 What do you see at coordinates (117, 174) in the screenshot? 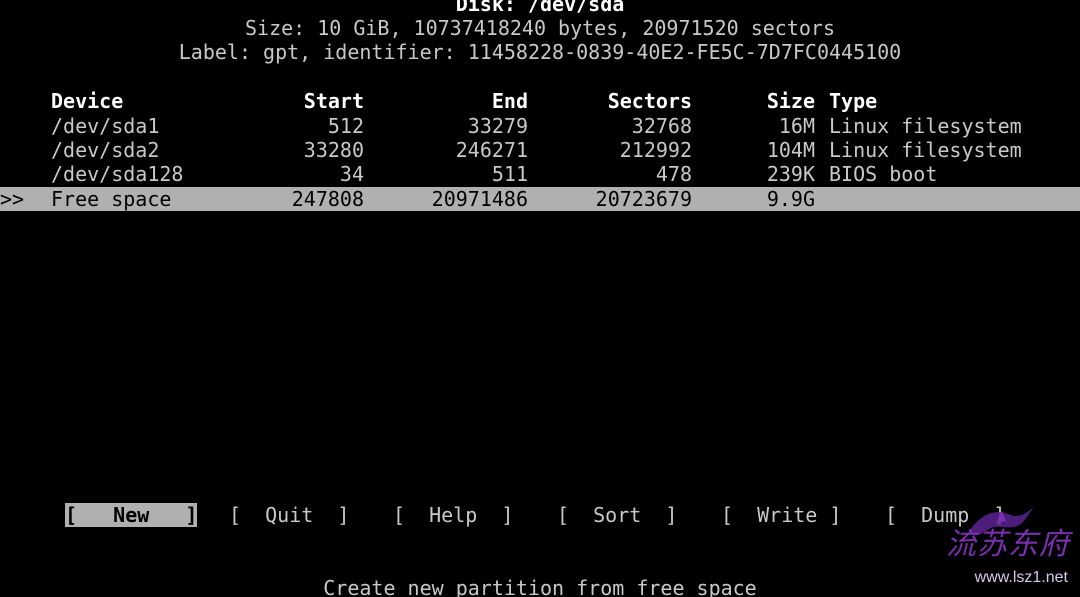
I see `row-device: /dev/sda128` at bounding box center [117, 174].